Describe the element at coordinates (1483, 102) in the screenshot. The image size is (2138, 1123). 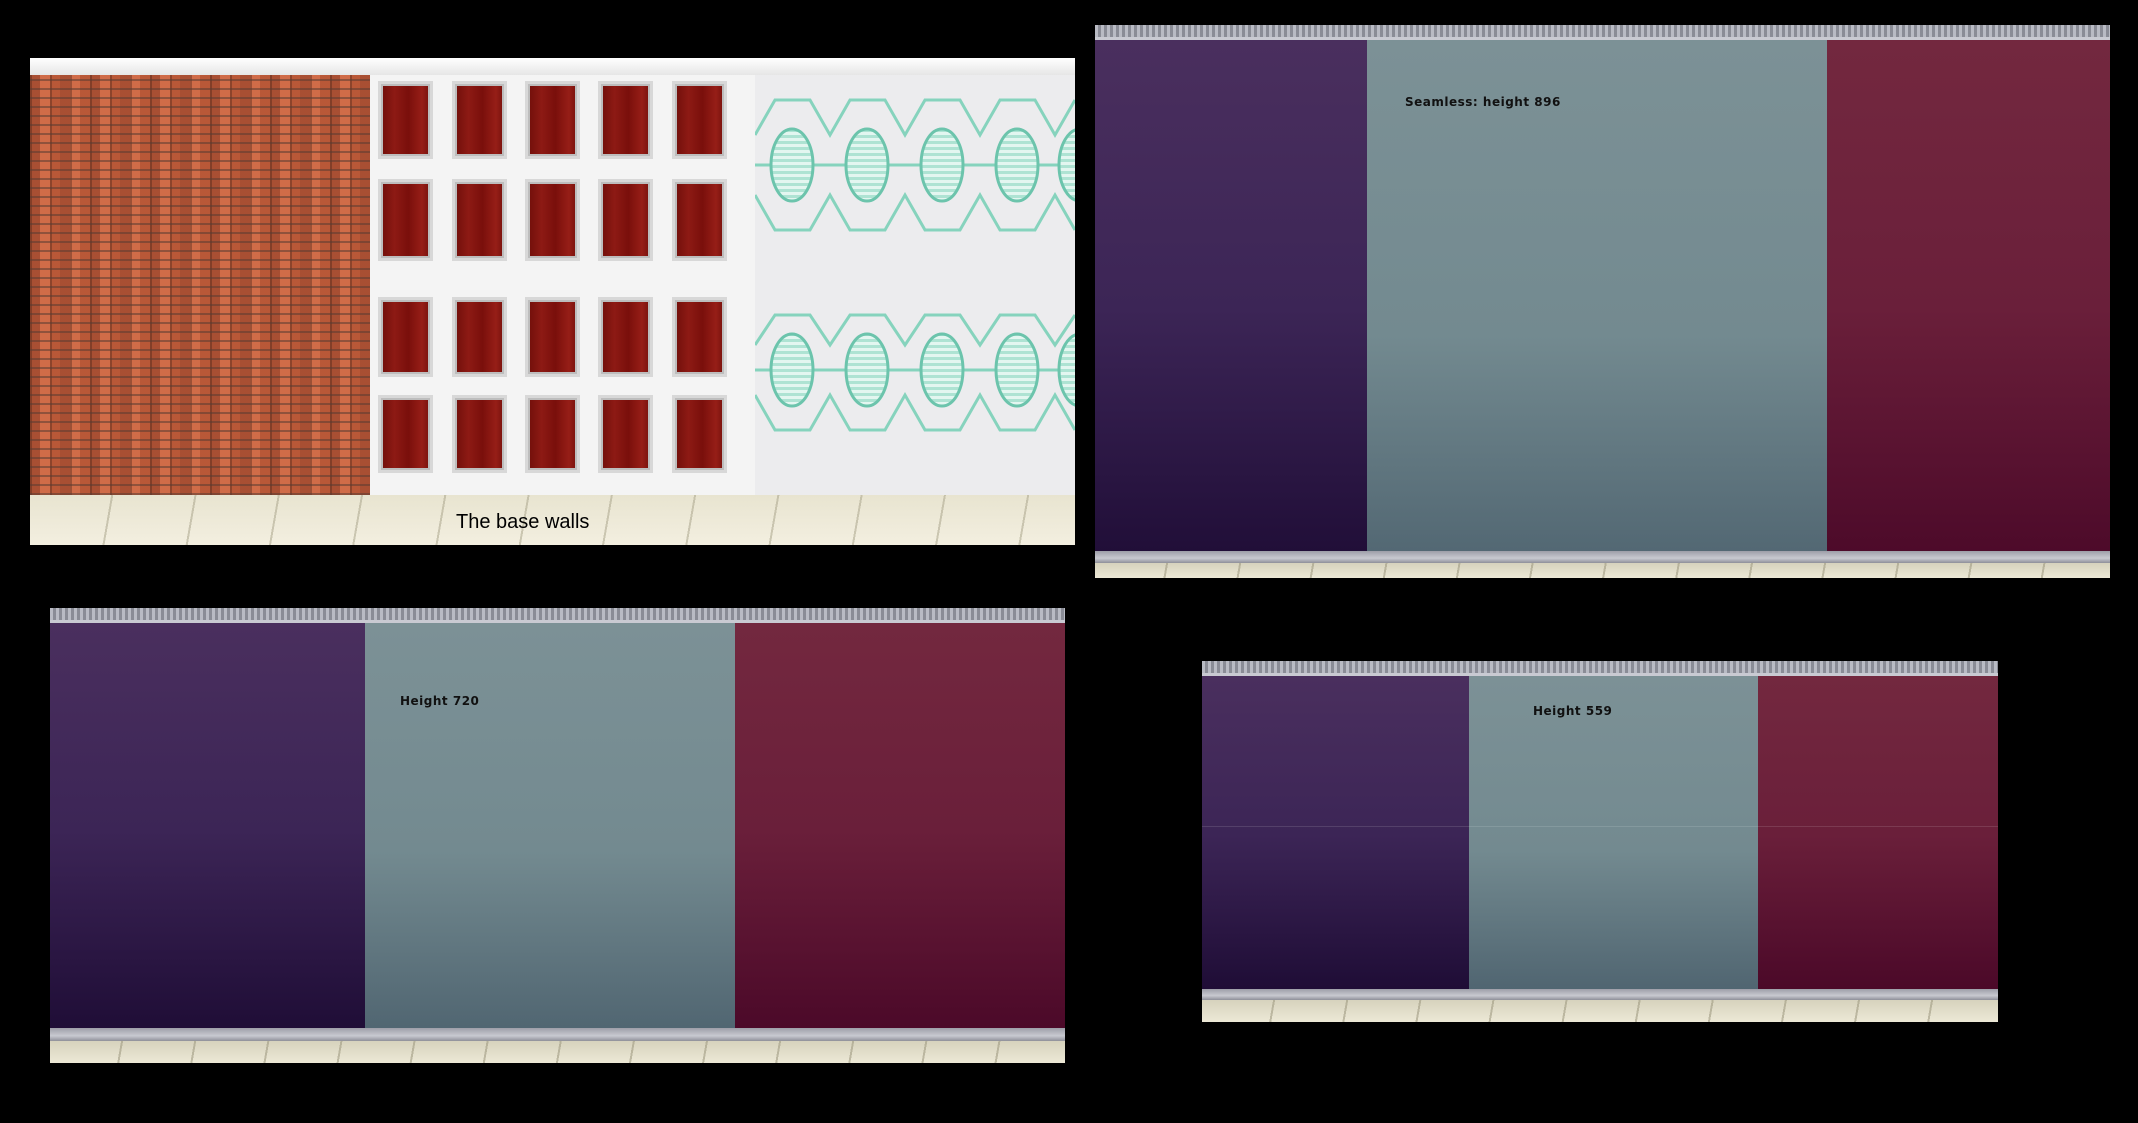
I see `height-label: Seamless: height 896` at that location.